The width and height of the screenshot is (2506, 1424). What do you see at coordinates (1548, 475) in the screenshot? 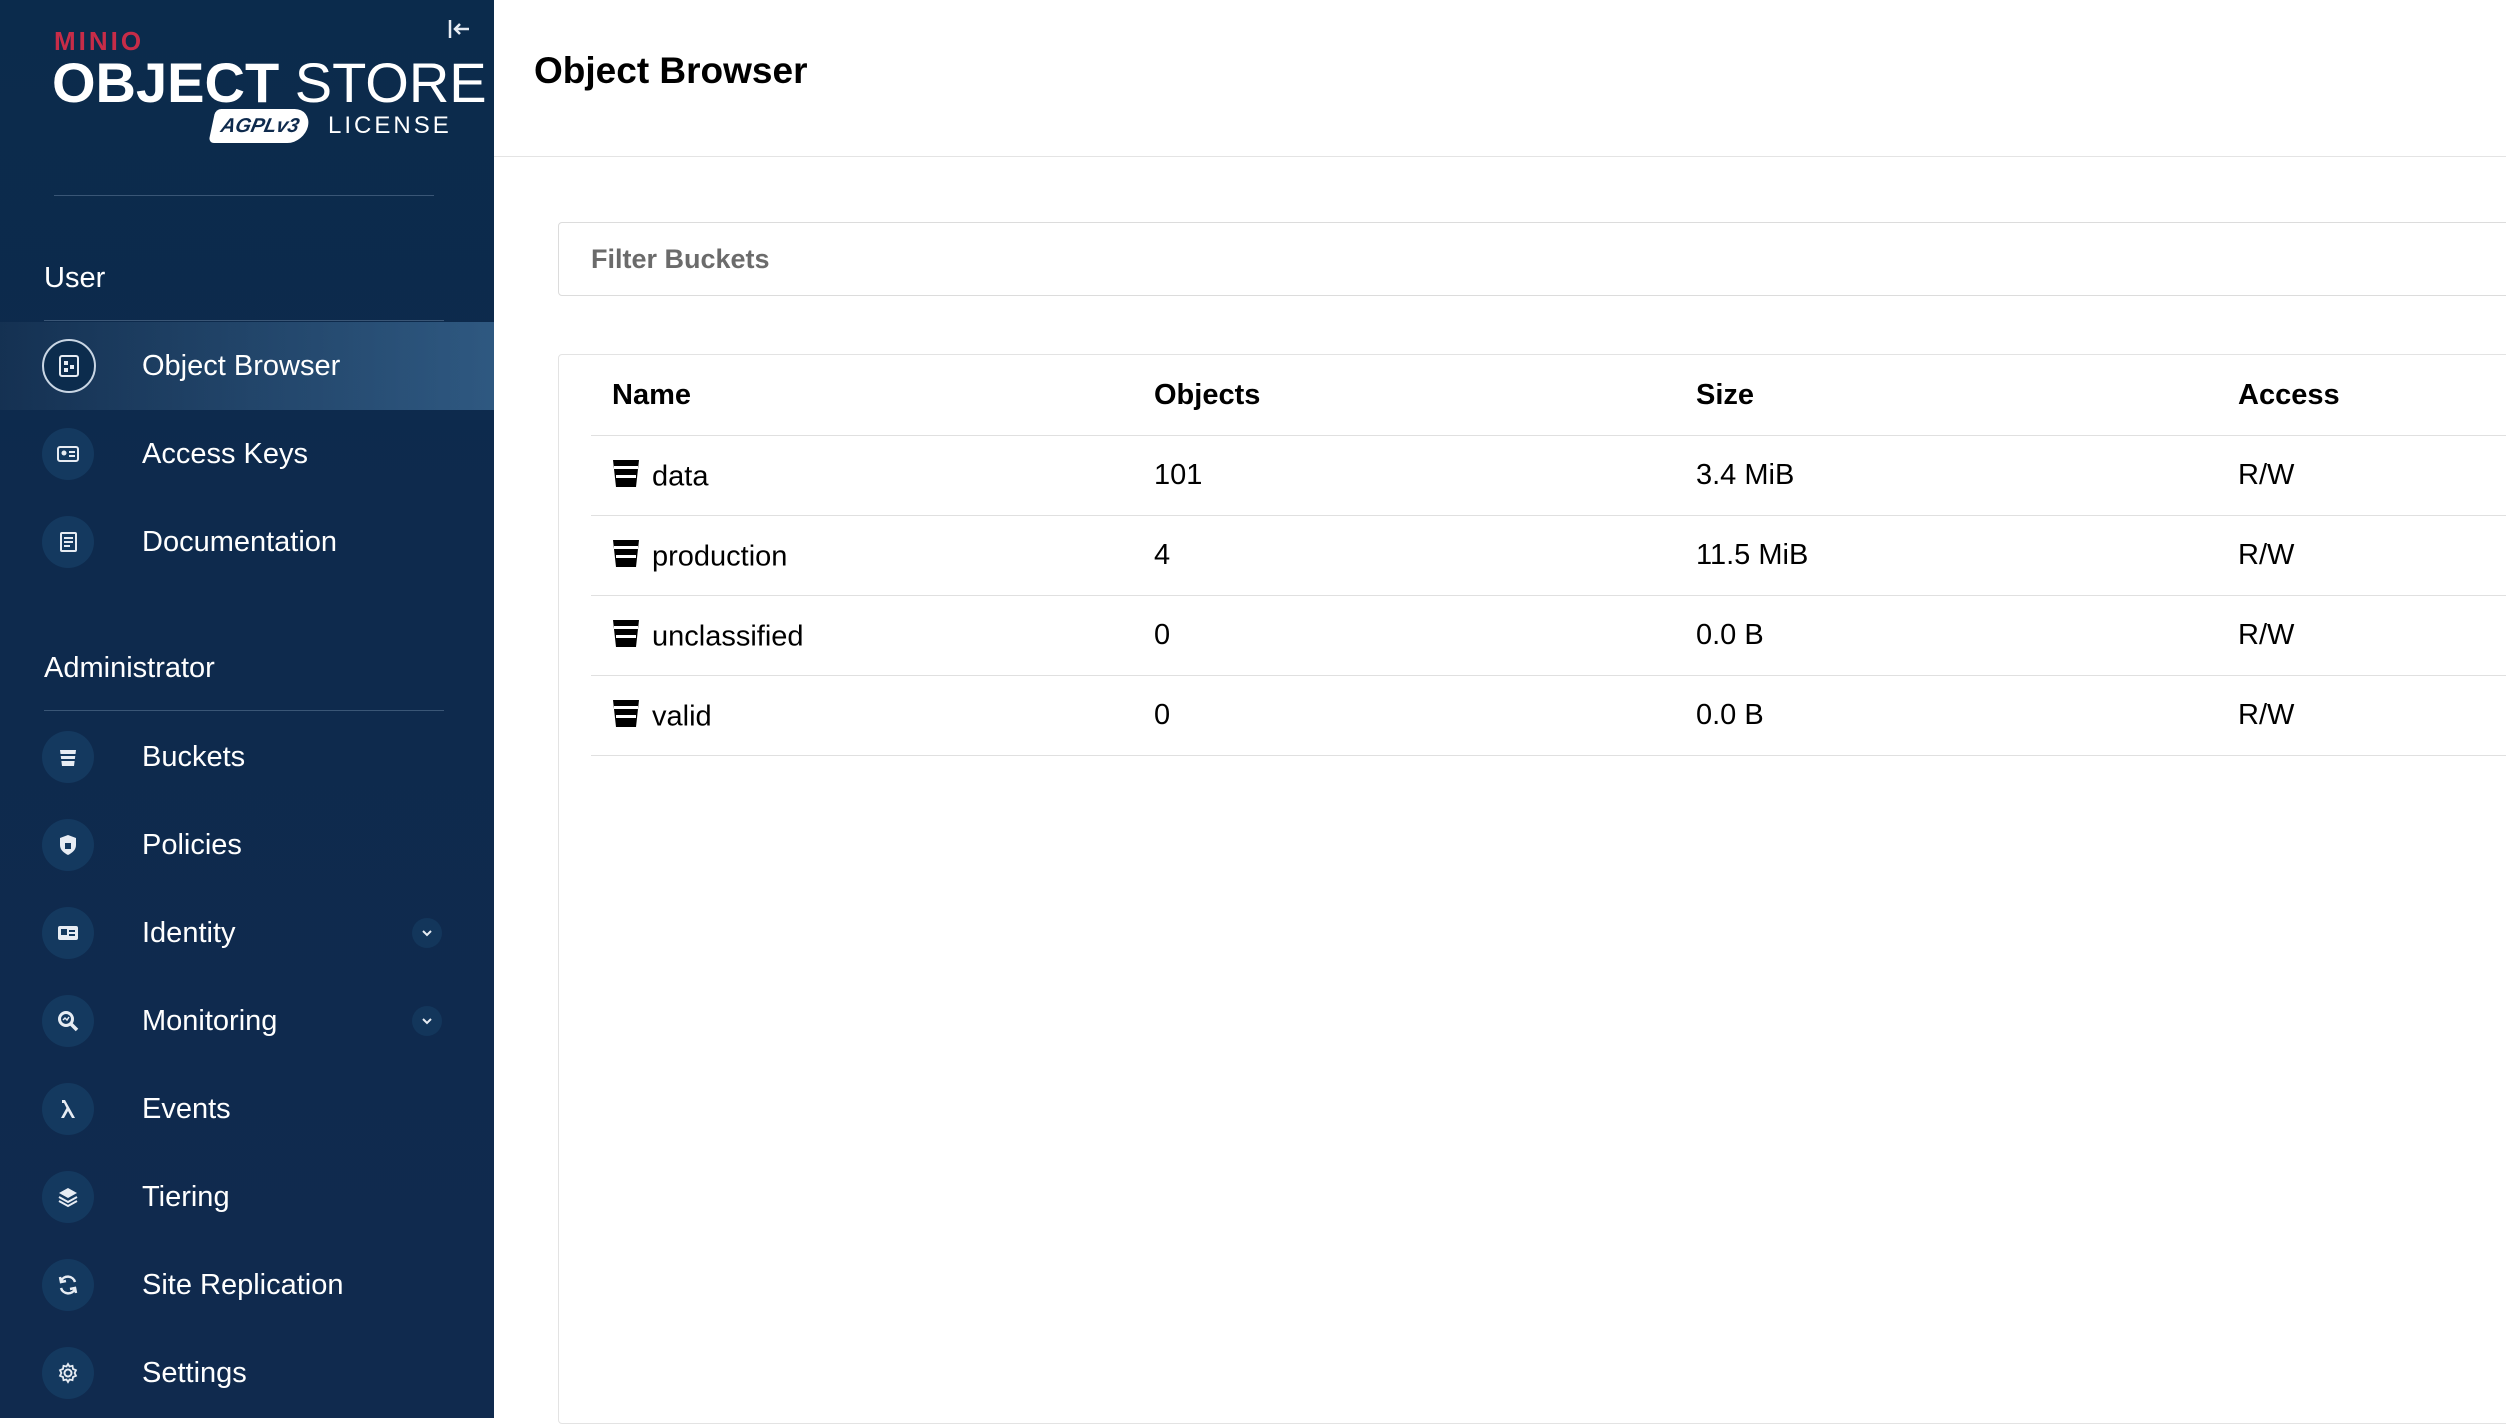
I see `table-row: data 101 3.4 MiB R/W` at bounding box center [1548, 475].